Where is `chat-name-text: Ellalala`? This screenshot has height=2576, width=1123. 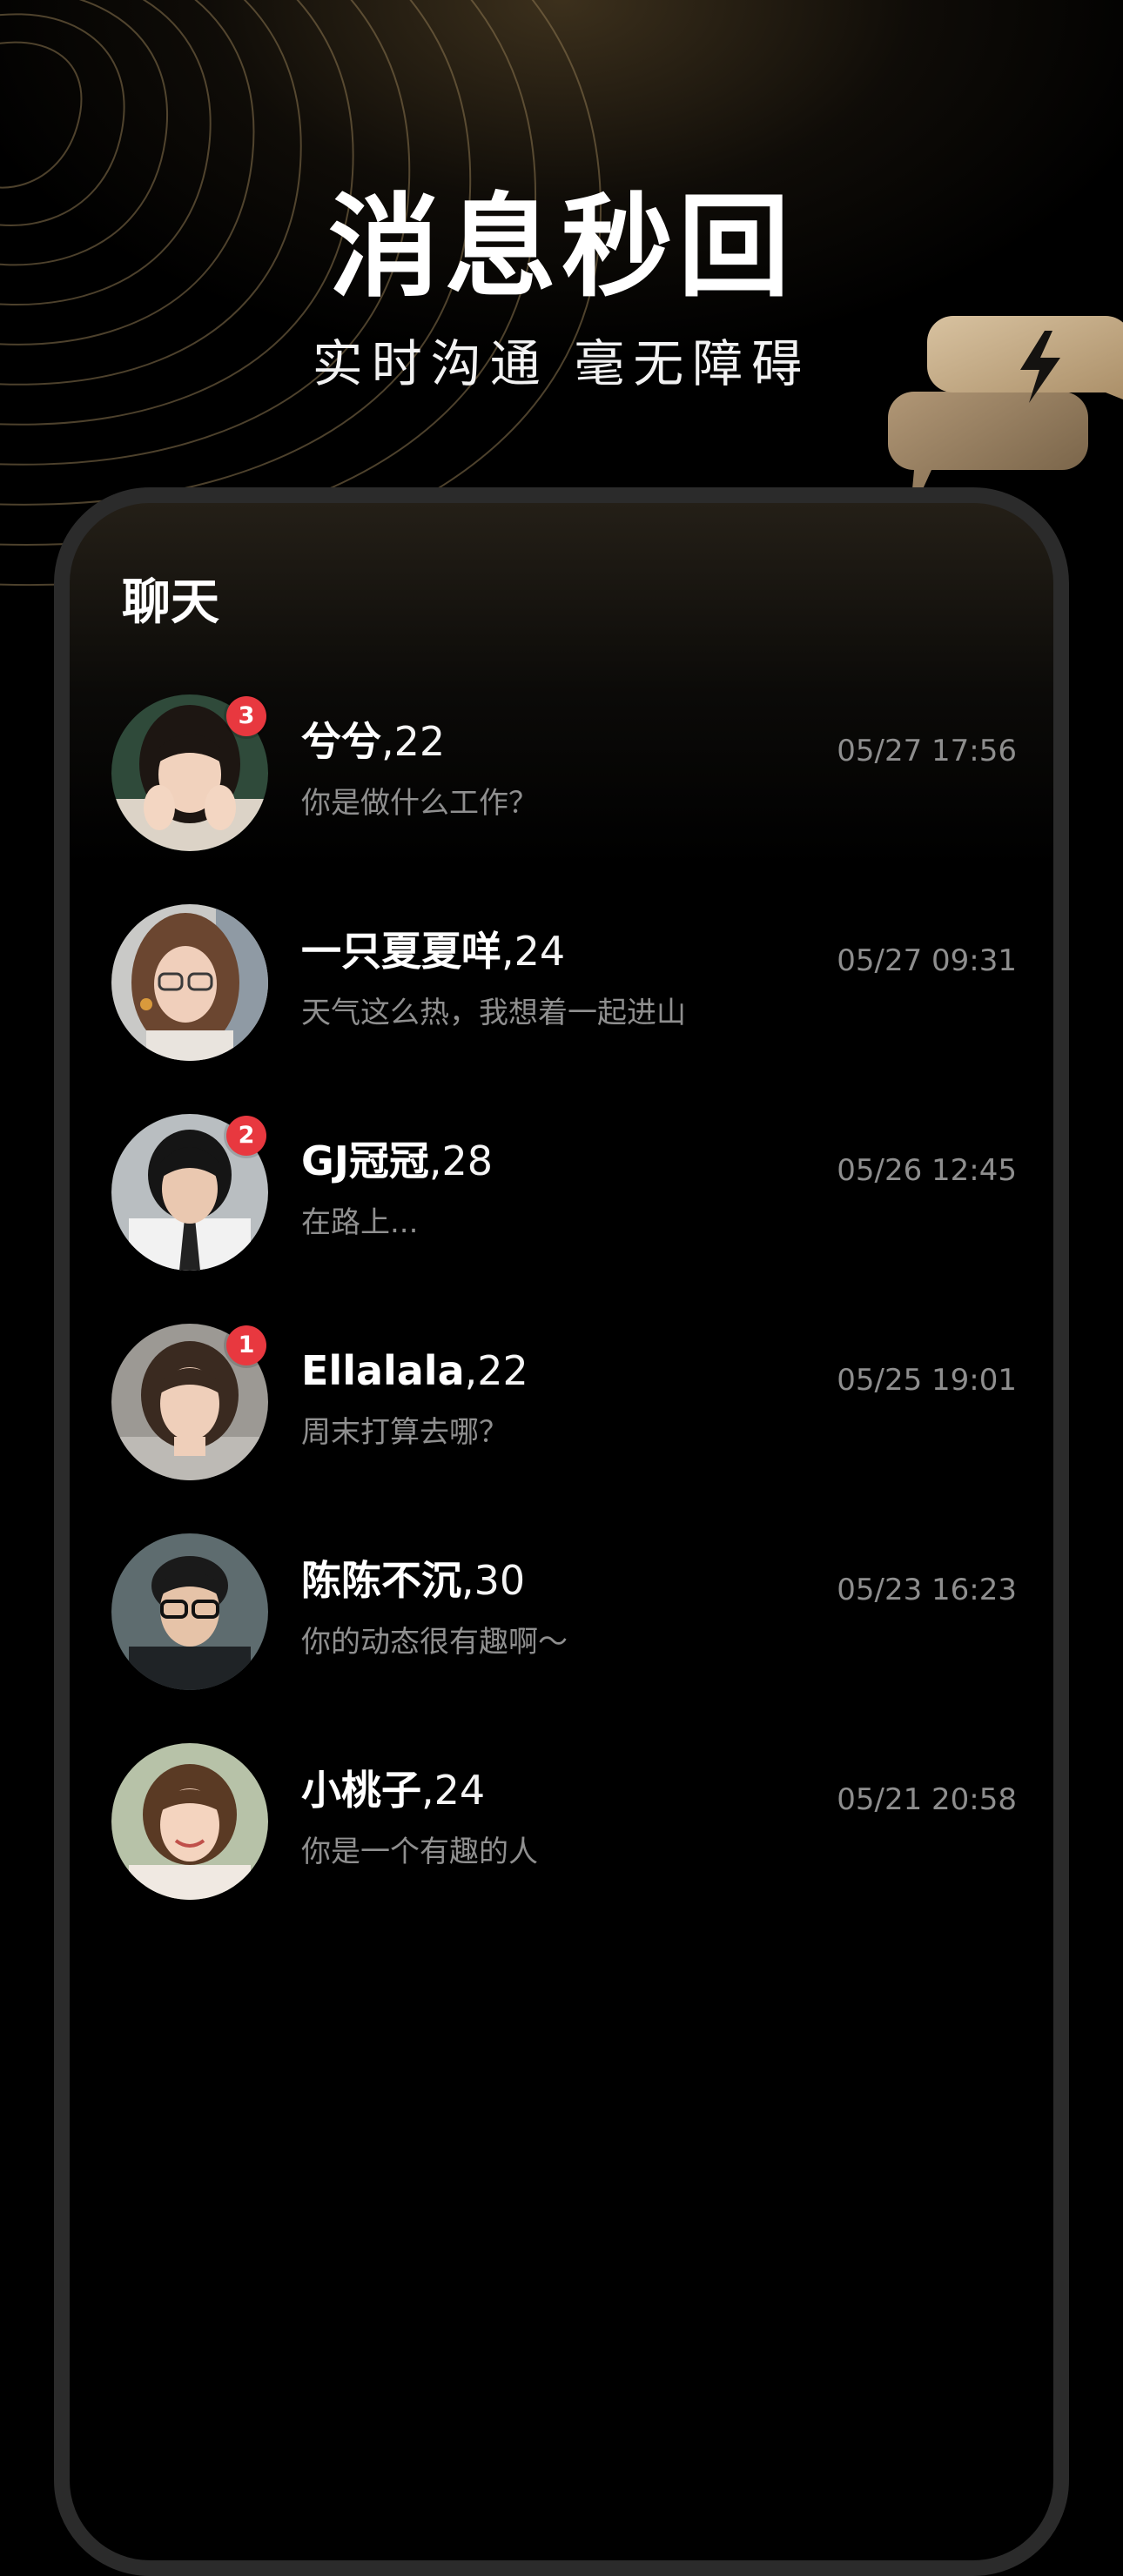
chat-name-text: Ellalala is located at coordinates (383, 1370).